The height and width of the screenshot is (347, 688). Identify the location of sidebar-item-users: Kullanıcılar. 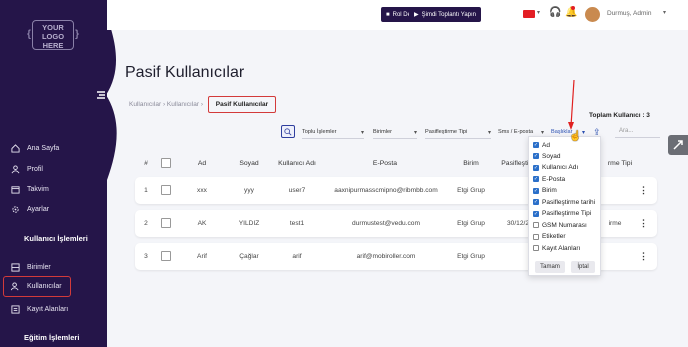
(37, 286).